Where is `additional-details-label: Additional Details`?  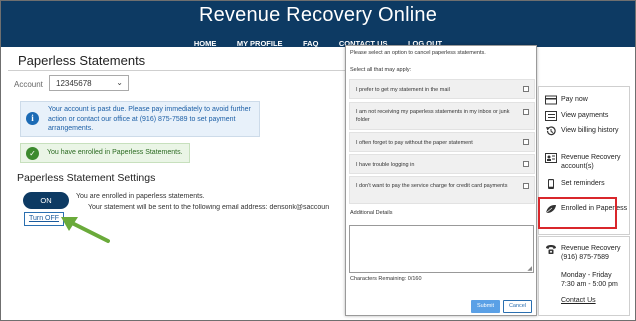 additional-details-label: Additional Details is located at coordinates (371, 213).